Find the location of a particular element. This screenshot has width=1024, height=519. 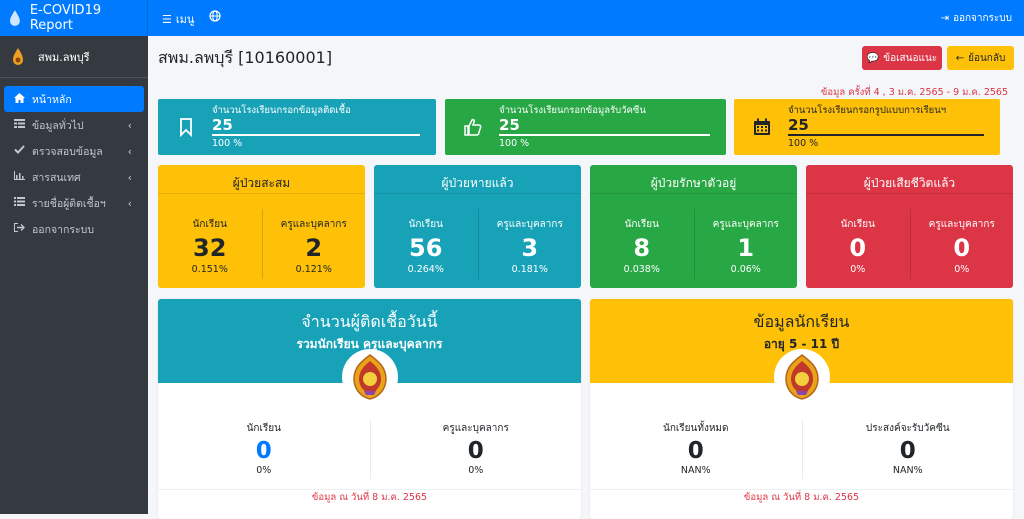

arrow-left-icon: ← is located at coordinates (960, 58).